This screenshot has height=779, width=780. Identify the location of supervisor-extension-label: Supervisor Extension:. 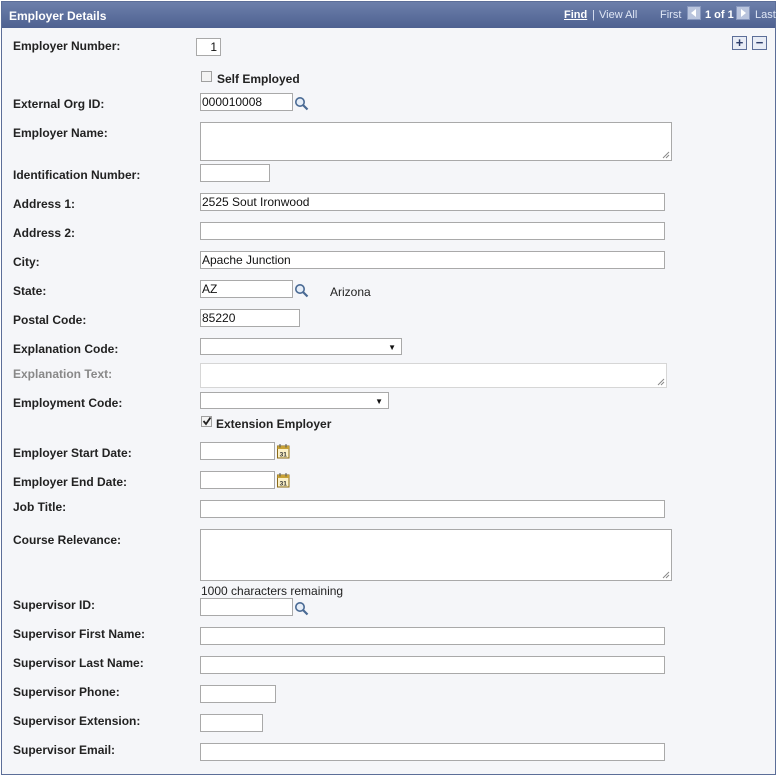
(77, 721).